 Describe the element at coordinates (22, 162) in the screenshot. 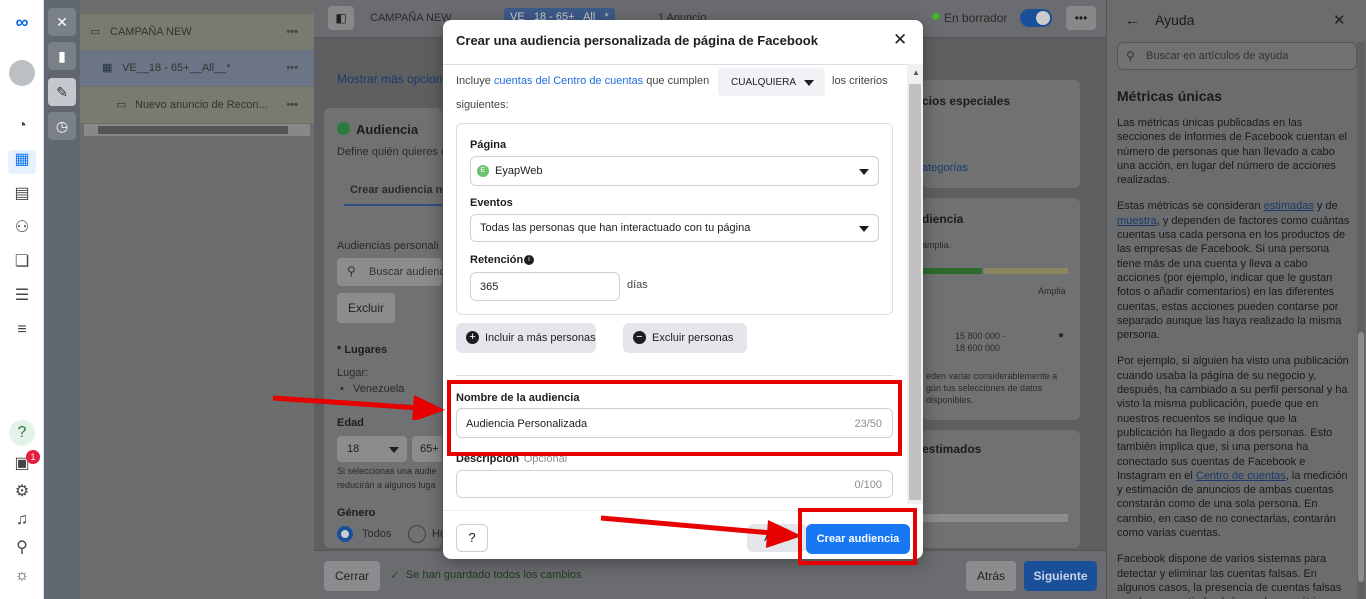

I see `ads-table-icon: ▦` at that location.